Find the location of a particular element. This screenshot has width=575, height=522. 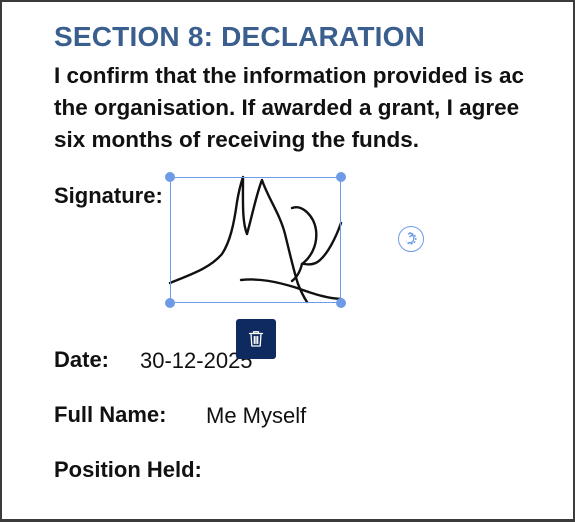

full-name-label: Full Name: is located at coordinates (110, 414).